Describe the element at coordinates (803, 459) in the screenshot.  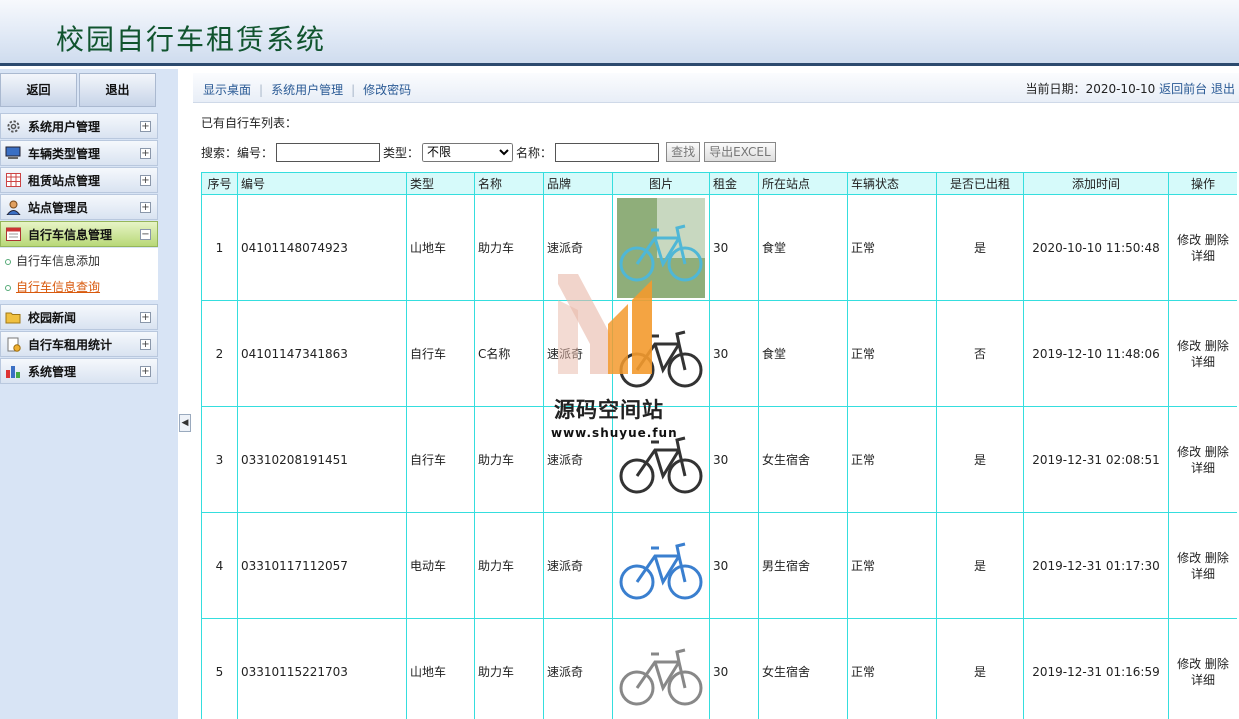
I see `cell-station: 女生宿舍` at that location.